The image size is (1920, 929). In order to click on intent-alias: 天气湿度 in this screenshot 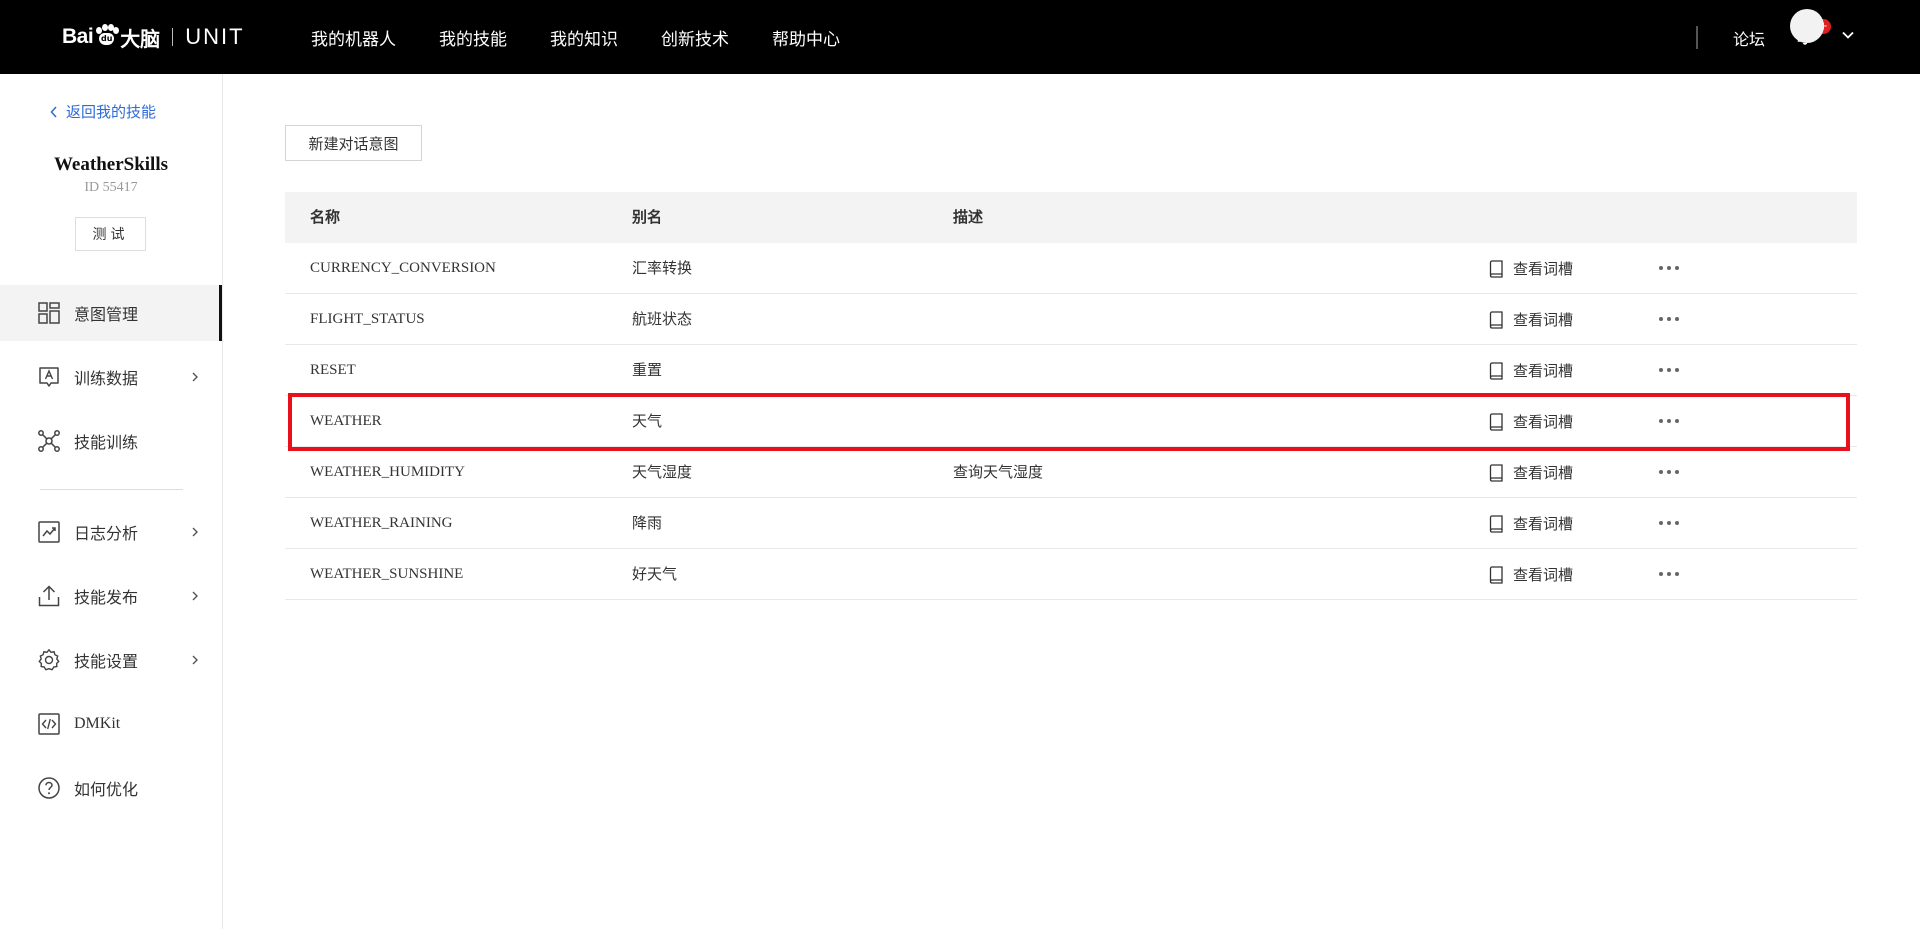, I will do `click(662, 472)`.